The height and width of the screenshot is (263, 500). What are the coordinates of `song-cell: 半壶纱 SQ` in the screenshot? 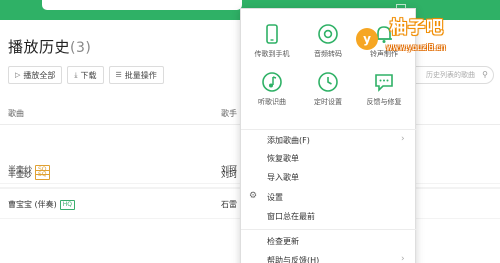 It's located at (29, 174).